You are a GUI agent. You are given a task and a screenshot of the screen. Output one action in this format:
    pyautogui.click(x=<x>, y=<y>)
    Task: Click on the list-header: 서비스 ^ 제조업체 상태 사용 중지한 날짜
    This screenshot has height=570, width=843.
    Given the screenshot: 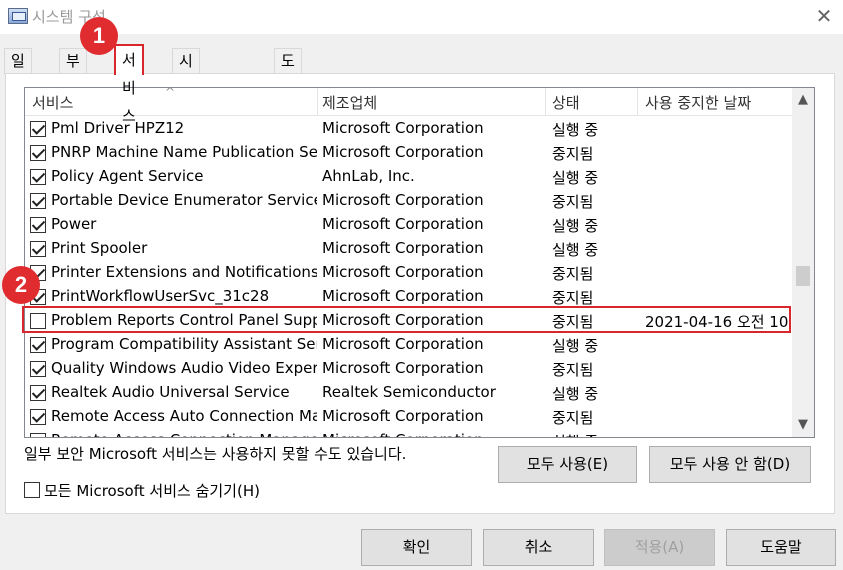 What is the action you would take?
    pyautogui.click(x=408, y=102)
    